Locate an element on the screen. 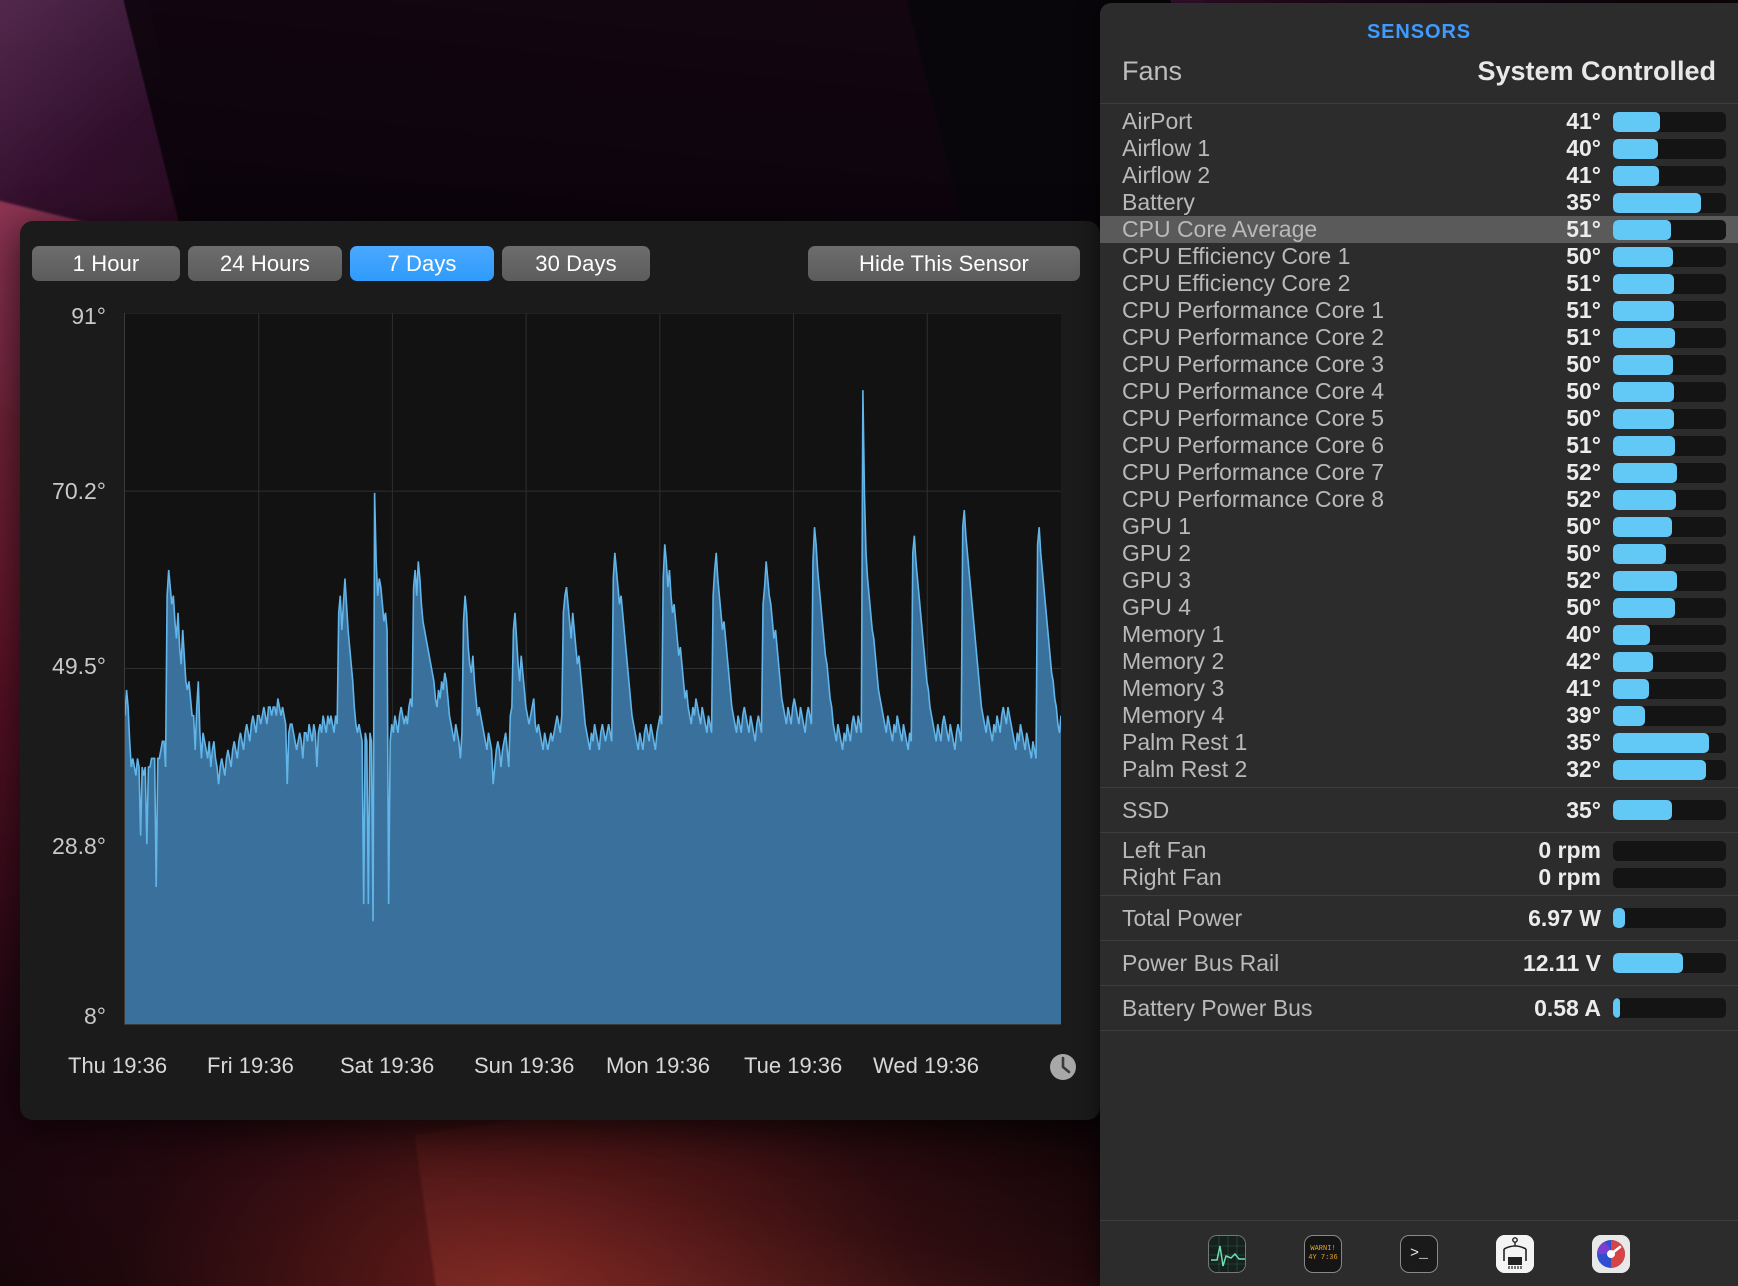 The width and height of the screenshot is (1738, 1286). y-tick-8: 8° is located at coordinates (95, 1016).